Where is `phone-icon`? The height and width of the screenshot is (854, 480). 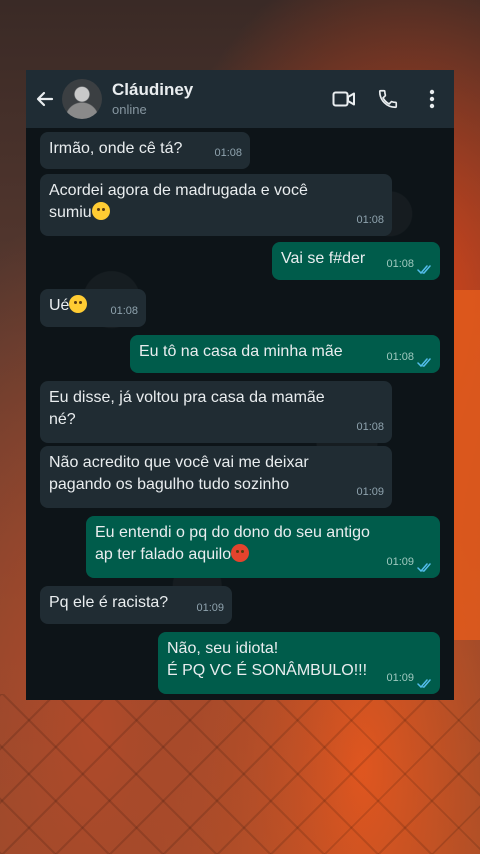 phone-icon is located at coordinates (388, 99).